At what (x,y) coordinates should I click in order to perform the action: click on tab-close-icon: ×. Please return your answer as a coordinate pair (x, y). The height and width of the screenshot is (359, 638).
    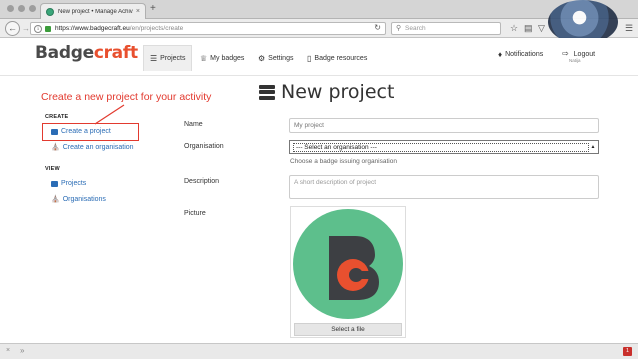
    Looking at the image, I should click on (138, 11).